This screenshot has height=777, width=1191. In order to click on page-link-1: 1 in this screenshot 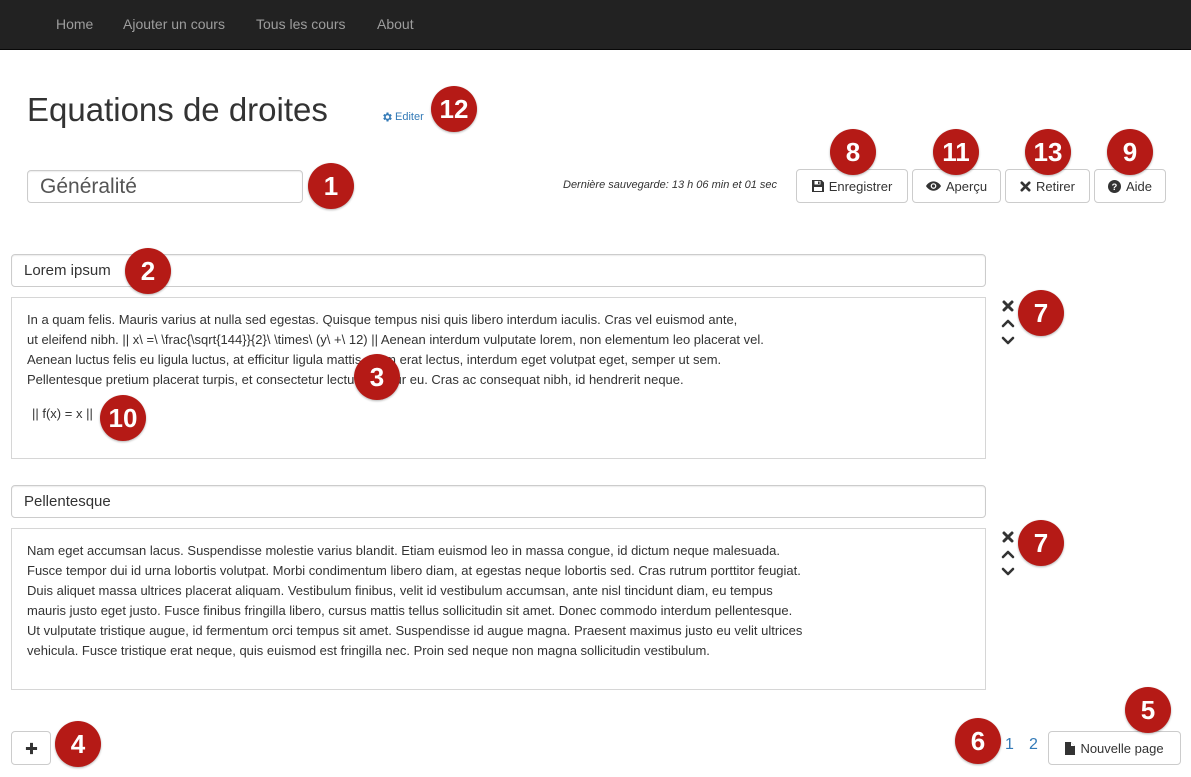, I will do `click(1009, 745)`.